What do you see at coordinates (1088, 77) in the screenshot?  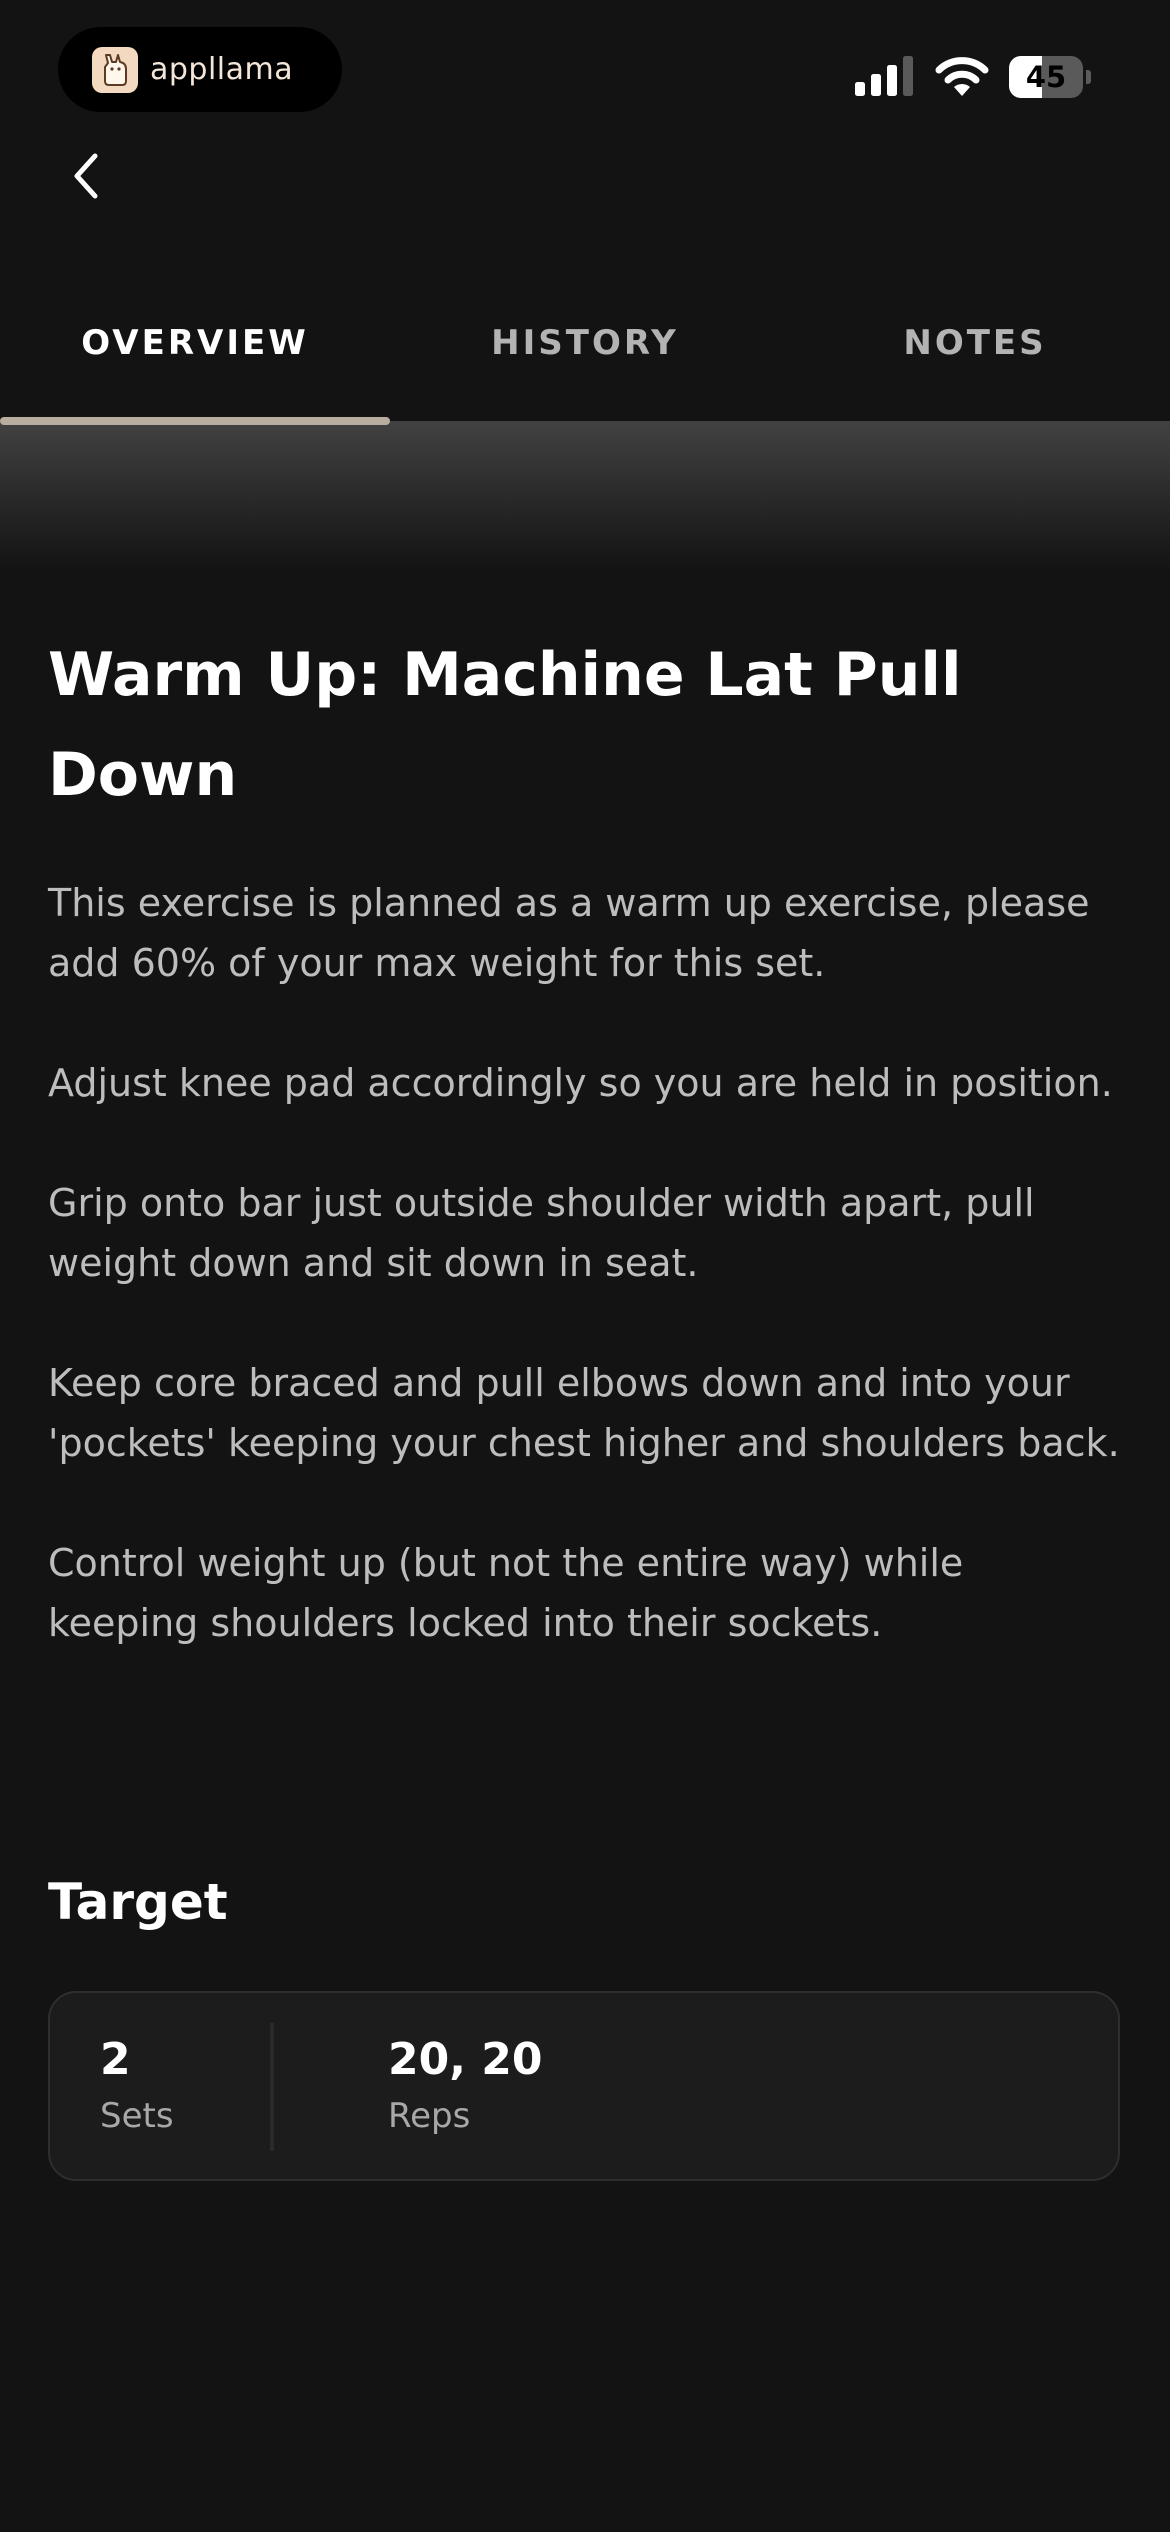 I see `battery-tip` at bounding box center [1088, 77].